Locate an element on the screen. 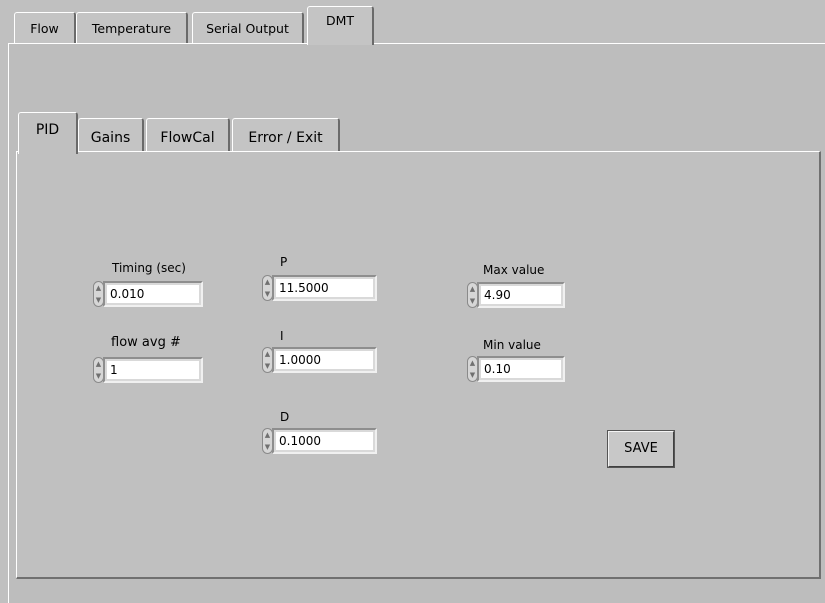 This screenshot has width=825, height=603. tab-gains-label: Gains is located at coordinates (110, 138).